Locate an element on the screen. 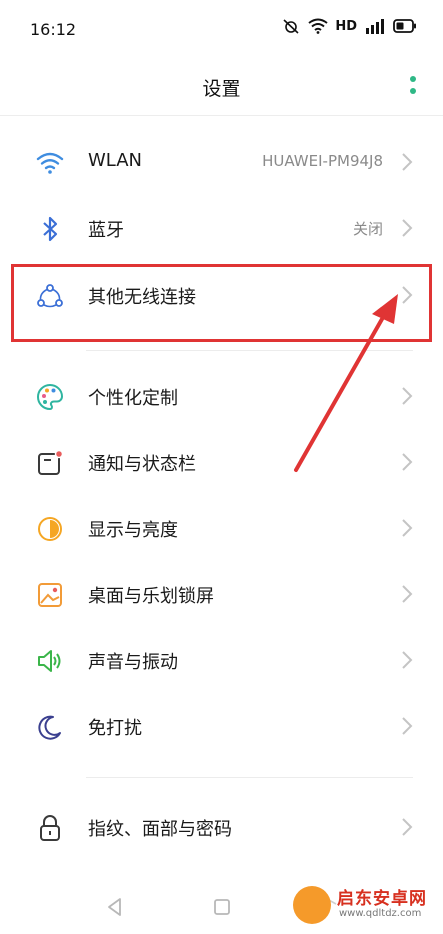 The width and height of the screenshot is (443, 934). status-bar: 16:12 HD is located at coordinates (221, 30).